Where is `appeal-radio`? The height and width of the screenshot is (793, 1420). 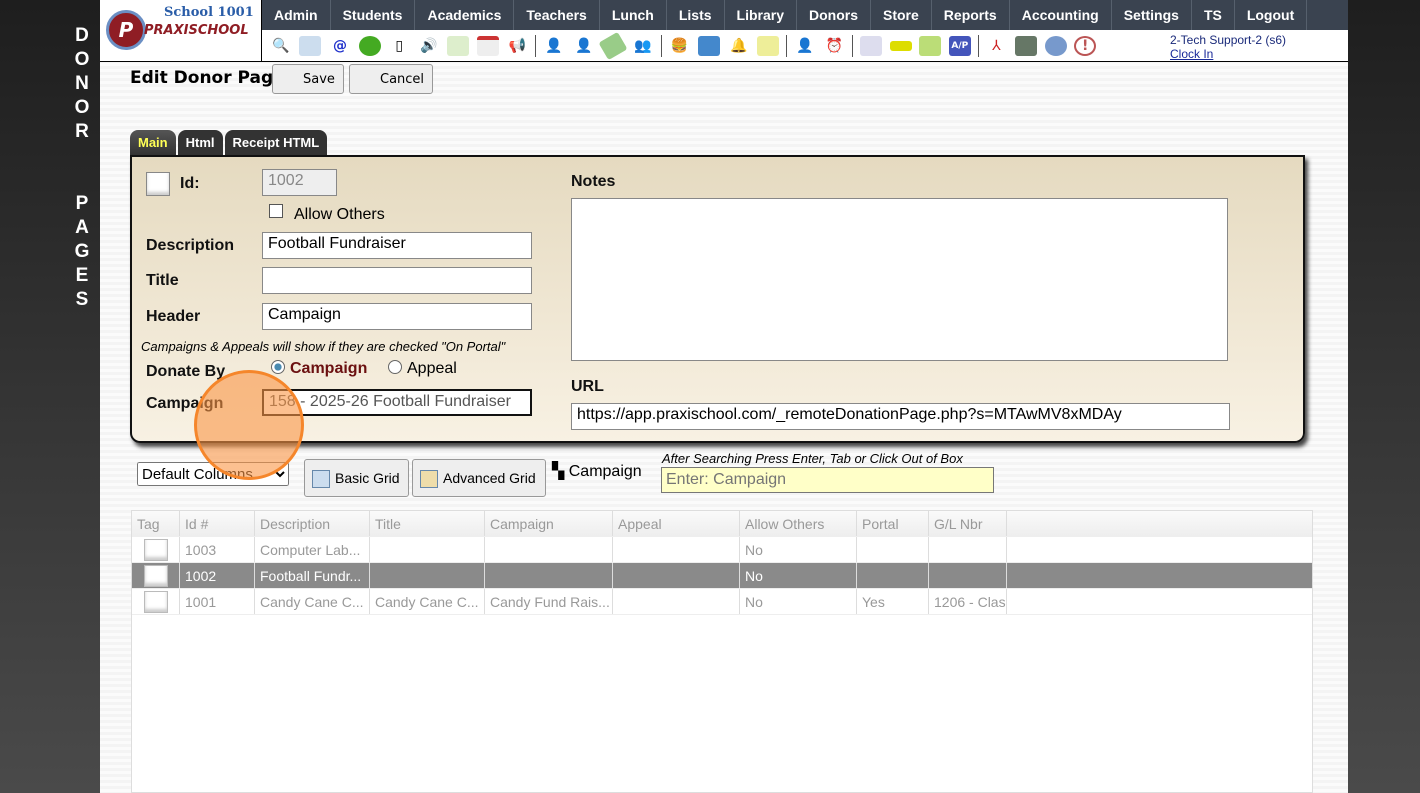
appeal-radio is located at coordinates (395, 367).